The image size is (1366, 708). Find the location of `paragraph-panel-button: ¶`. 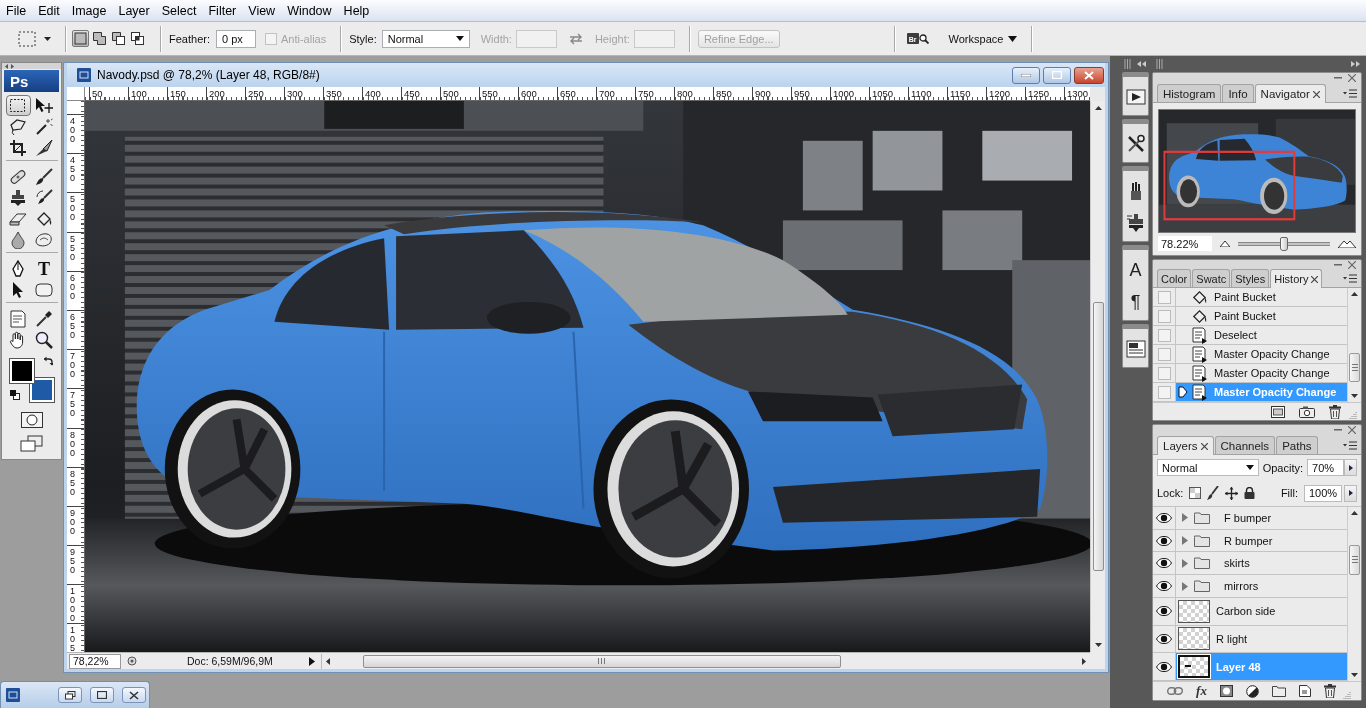

paragraph-panel-button: ¶ is located at coordinates (1135, 302).